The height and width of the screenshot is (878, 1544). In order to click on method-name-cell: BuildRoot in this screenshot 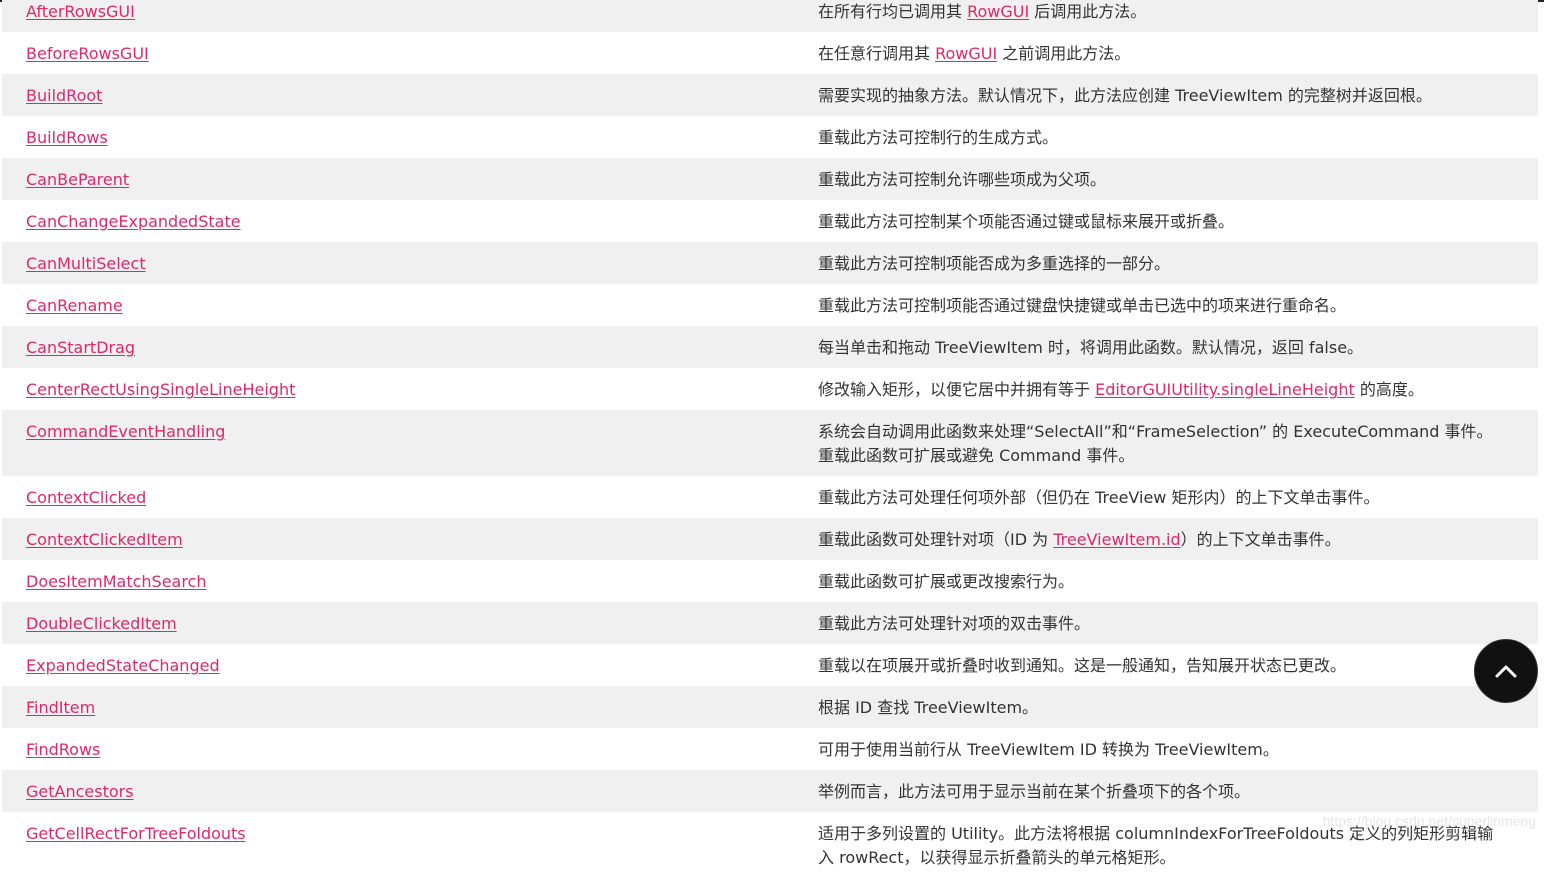, I will do `click(398, 95)`.